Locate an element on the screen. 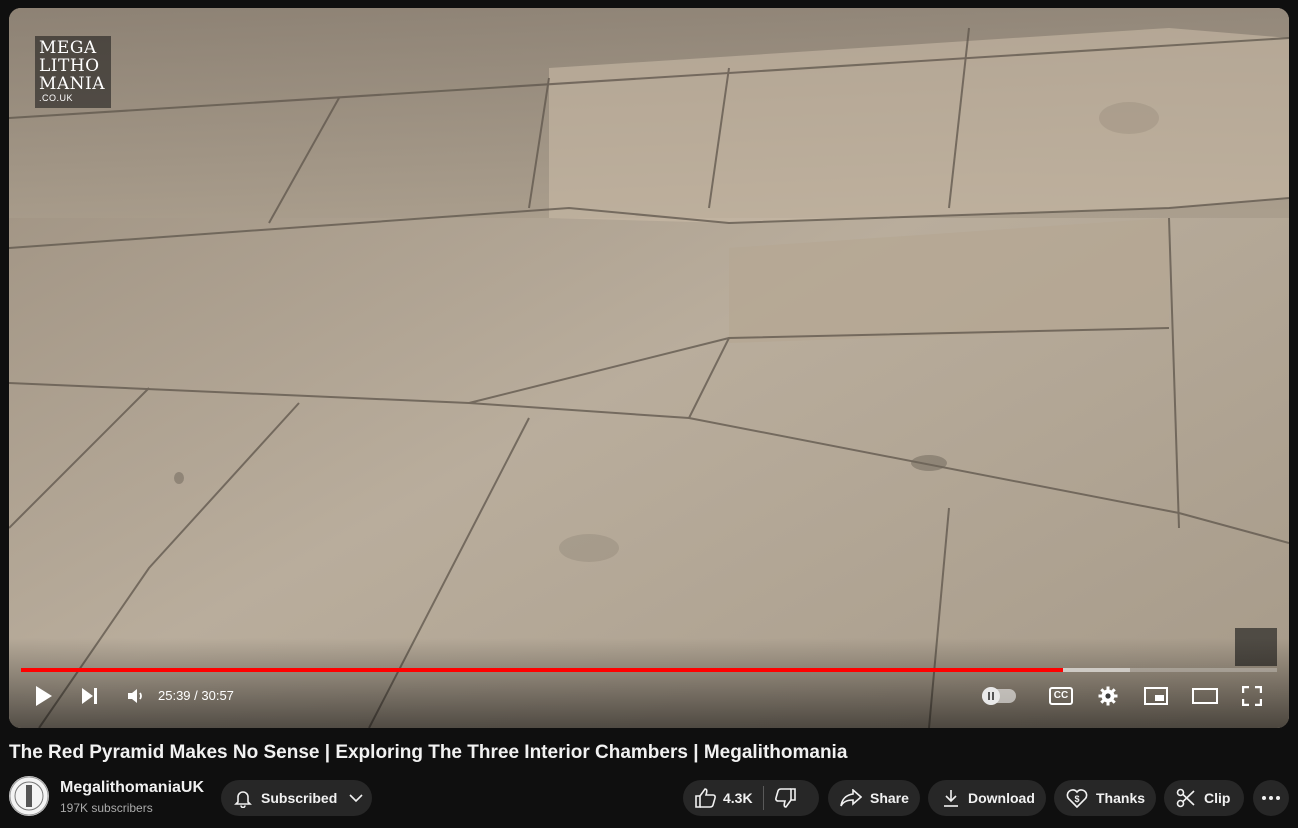  volume-icon is located at coordinates (135, 696).